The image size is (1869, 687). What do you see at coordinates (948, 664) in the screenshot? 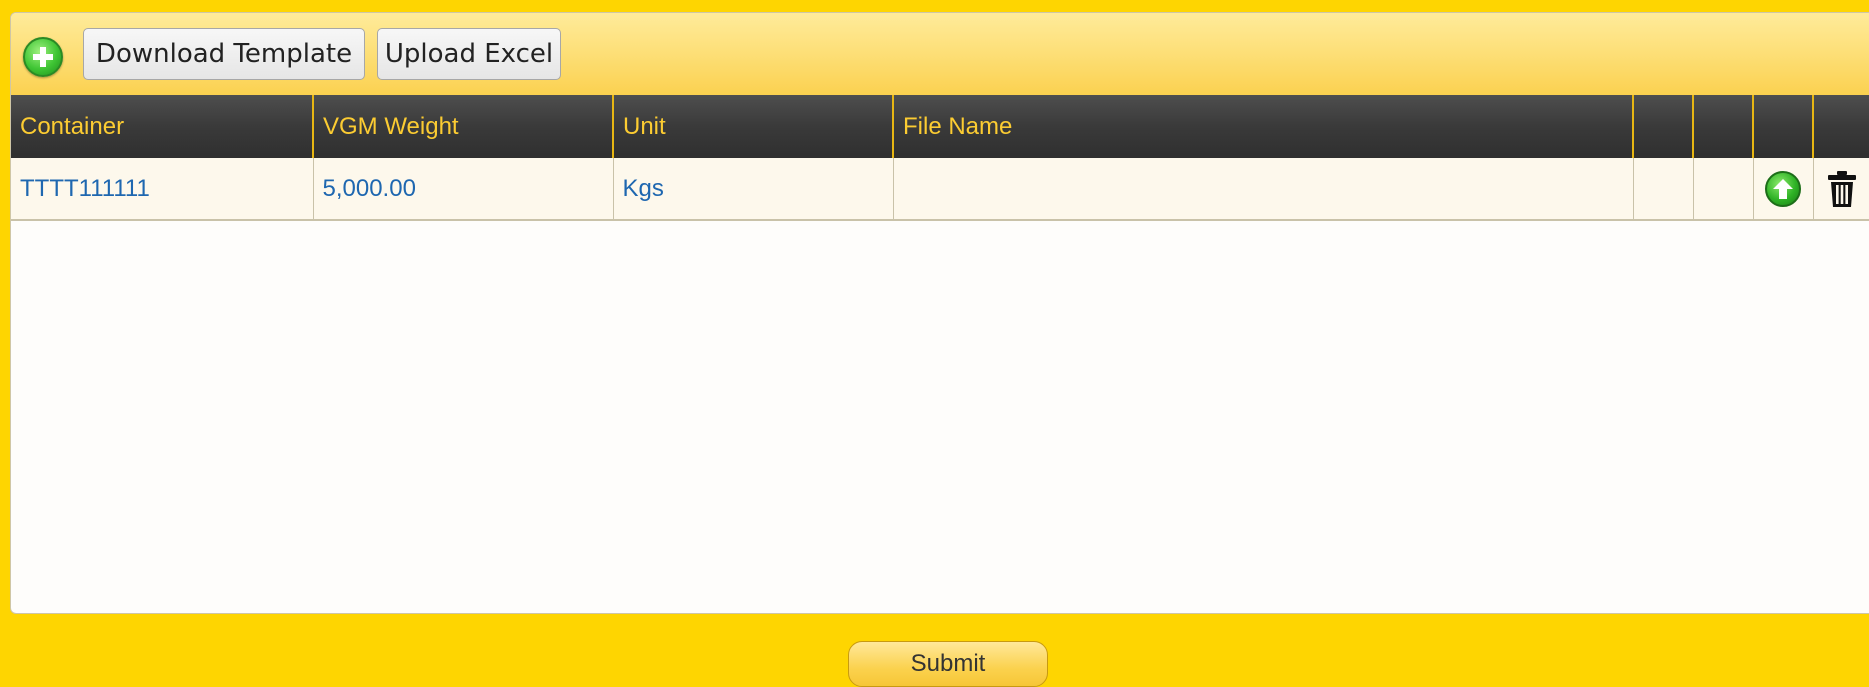
I see `submit-button: Submit` at bounding box center [948, 664].